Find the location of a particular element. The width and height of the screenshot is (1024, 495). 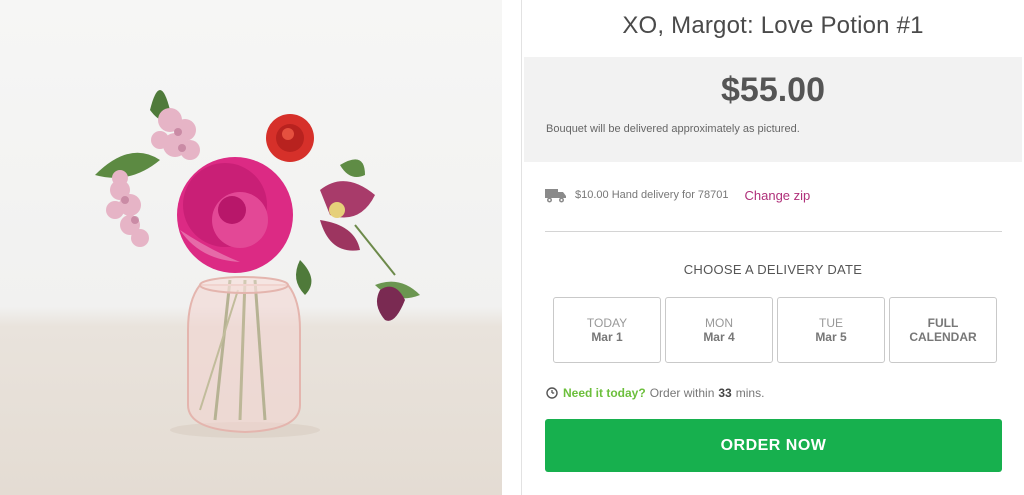

date-option-date: Mar 1 is located at coordinates (607, 337).